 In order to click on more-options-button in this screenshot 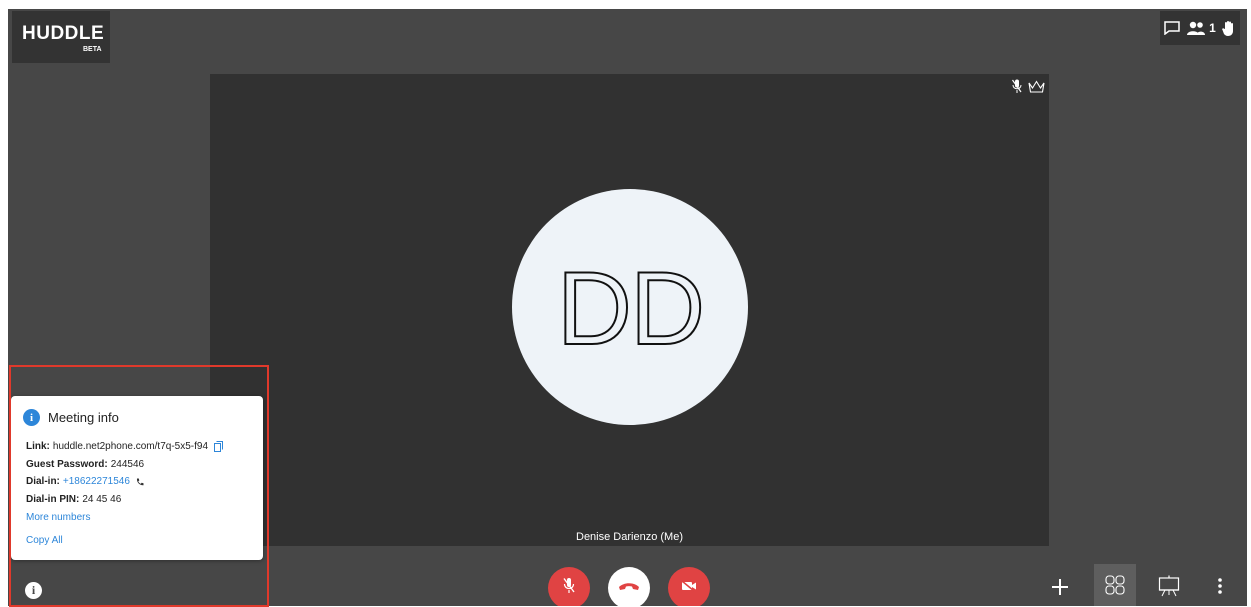, I will do `click(1220, 588)`.